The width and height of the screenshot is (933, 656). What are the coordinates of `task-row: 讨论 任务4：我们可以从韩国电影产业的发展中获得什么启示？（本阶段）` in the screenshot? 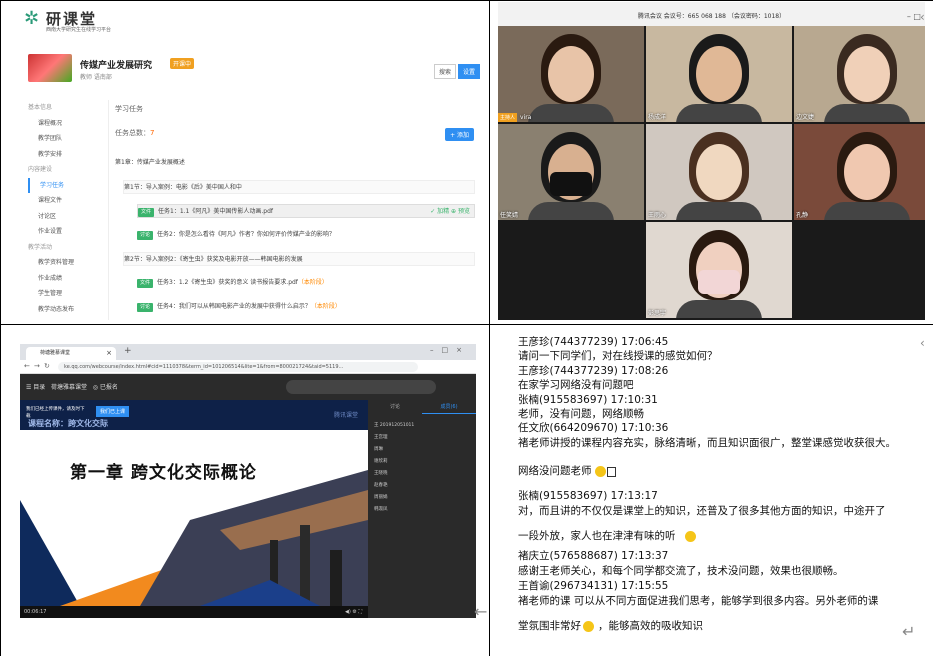 It's located at (306, 307).